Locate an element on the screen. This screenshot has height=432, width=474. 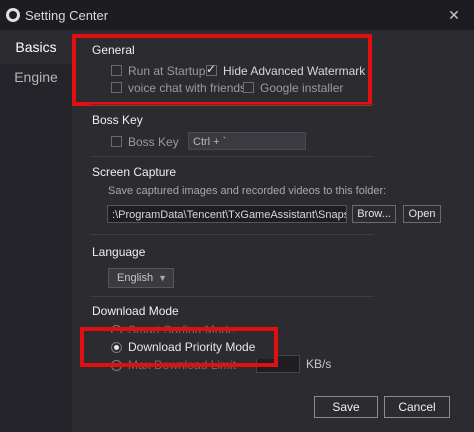
boss-key-label: Boss Key is located at coordinates (153, 142).